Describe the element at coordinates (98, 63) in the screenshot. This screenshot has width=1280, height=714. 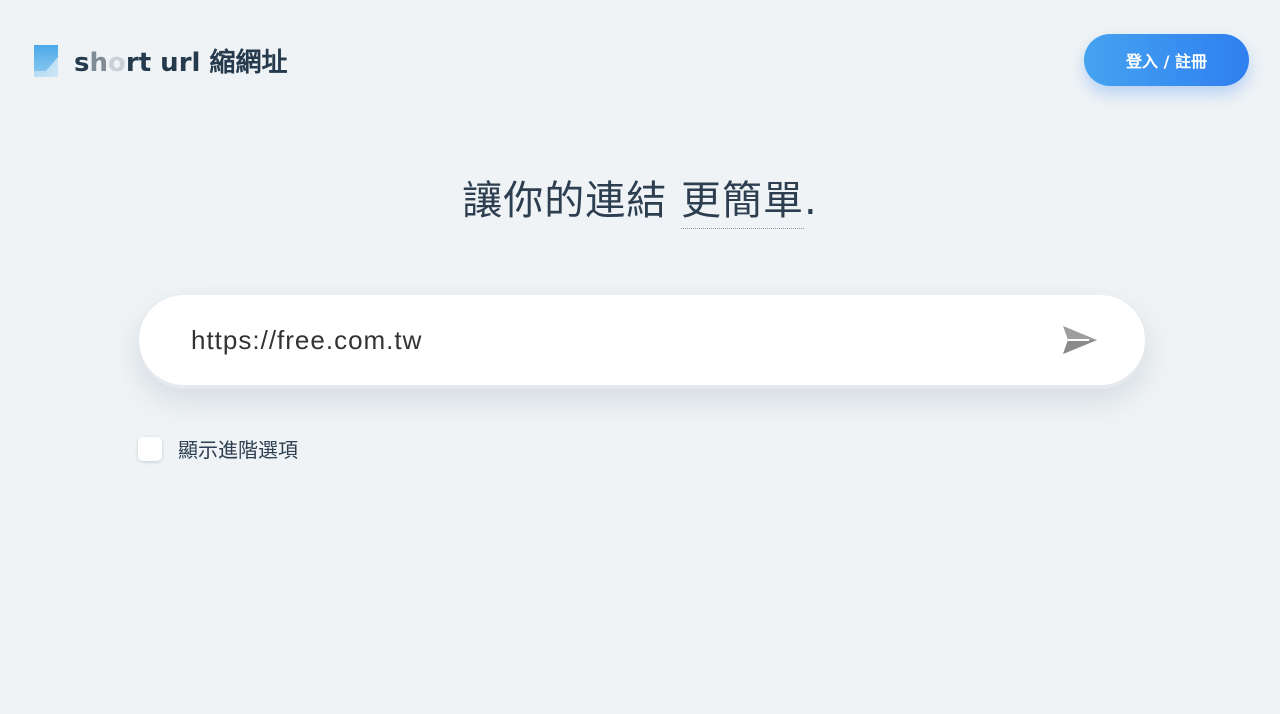
I see `logo-text-fade1: h` at that location.